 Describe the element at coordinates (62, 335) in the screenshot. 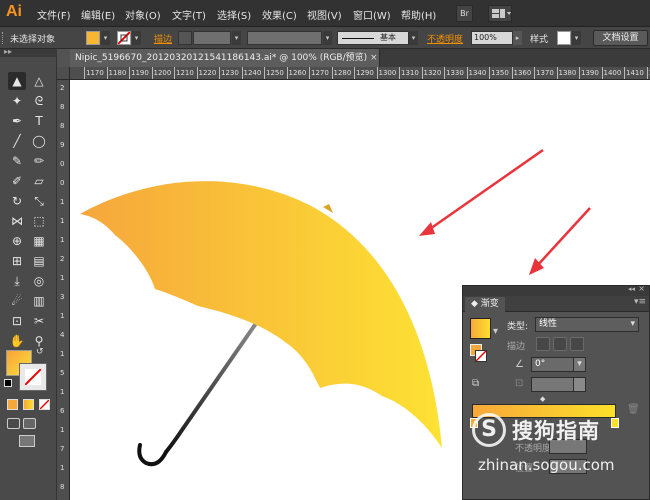

I see `vruler-label: 4` at that location.